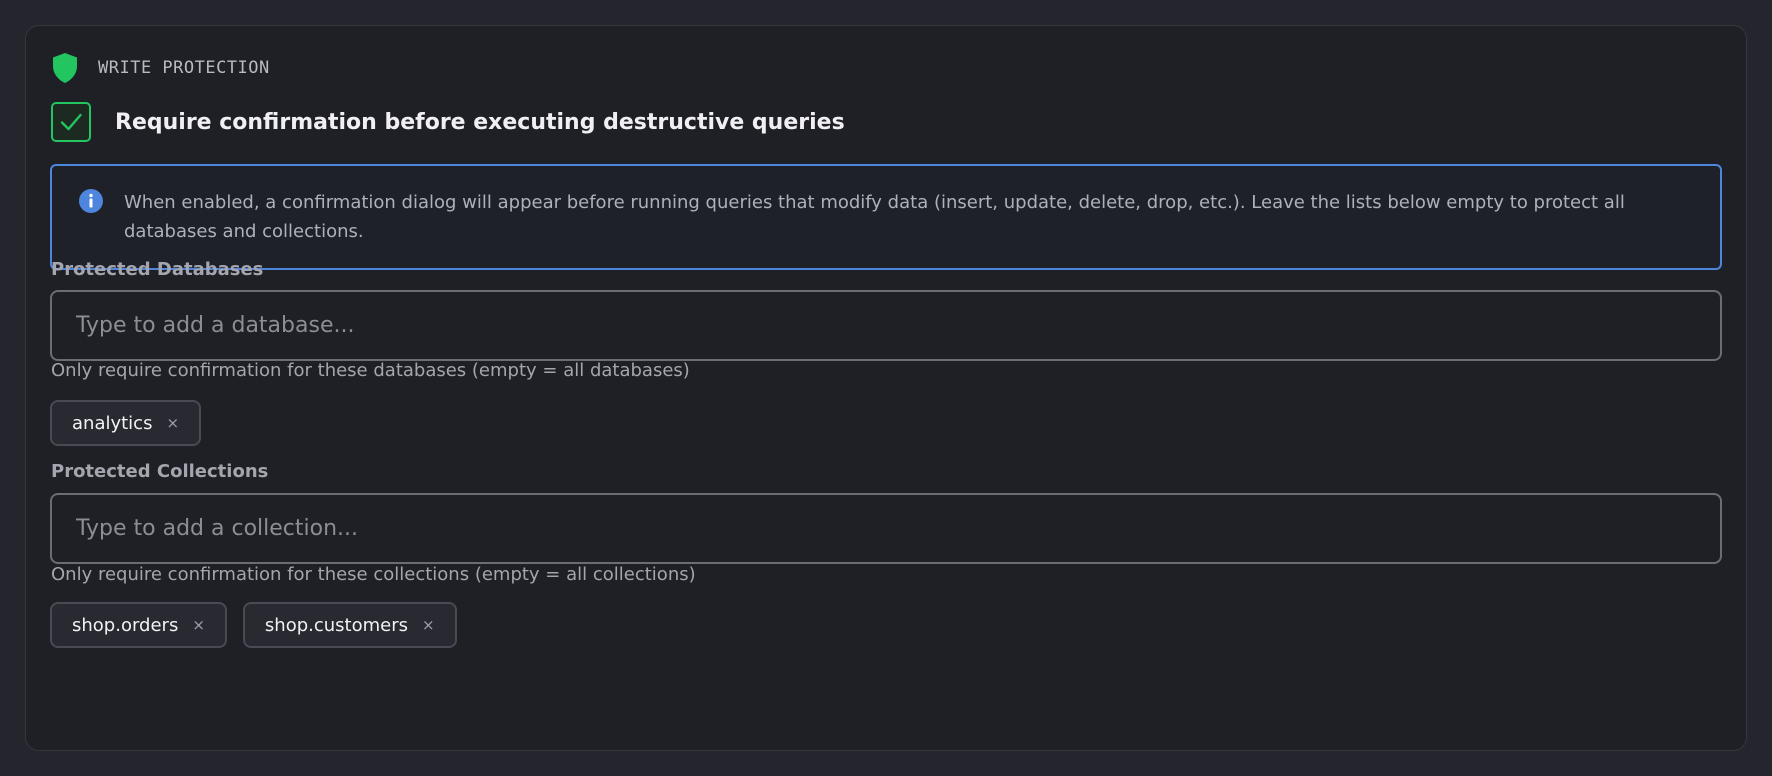 The width and height of the screenshot is (1772, 776). I want to click on database-input, so click(886, 325).